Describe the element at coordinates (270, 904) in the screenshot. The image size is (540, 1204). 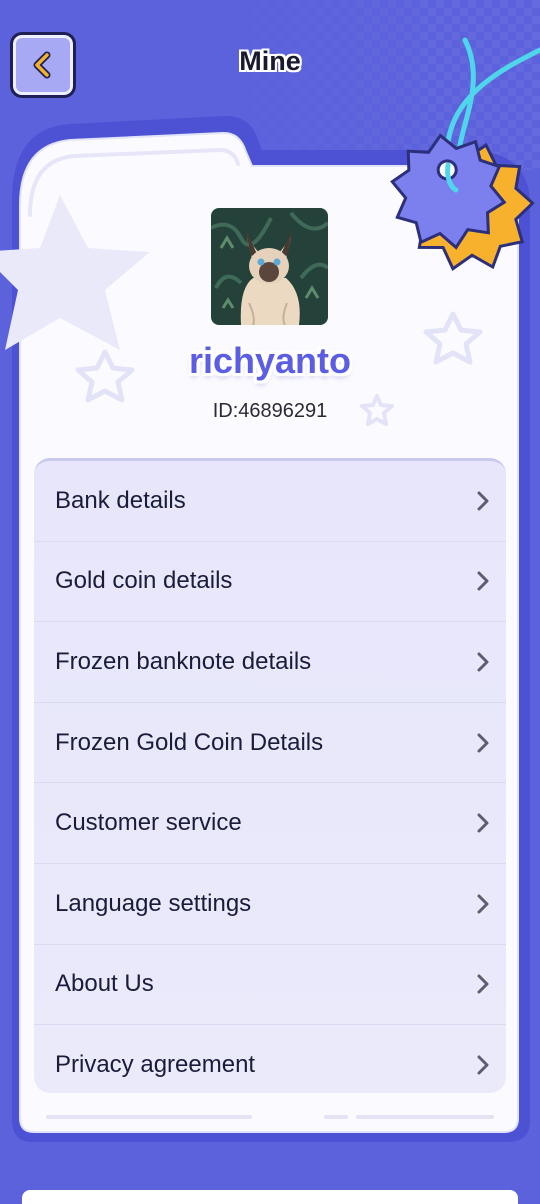
I see `menu-item-language-settings: Language settings` at that location.